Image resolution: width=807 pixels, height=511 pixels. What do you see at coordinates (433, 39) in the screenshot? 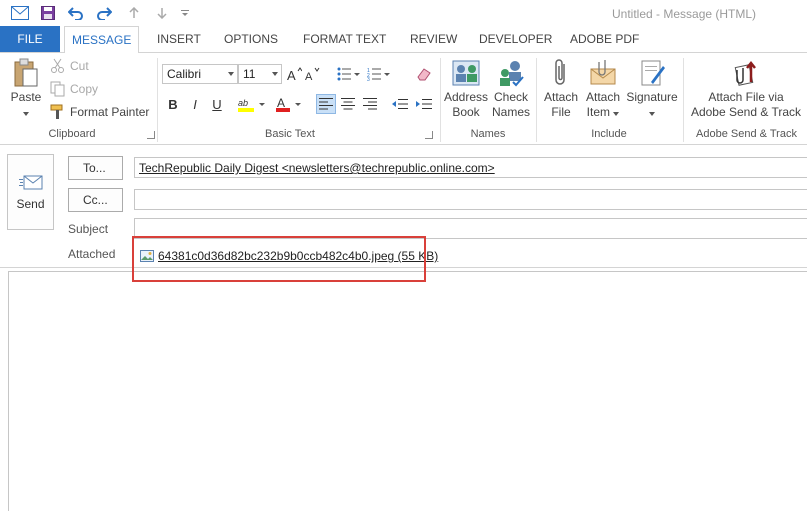
I see `tab-review: REVIEW` at bounding box center [433, 39].